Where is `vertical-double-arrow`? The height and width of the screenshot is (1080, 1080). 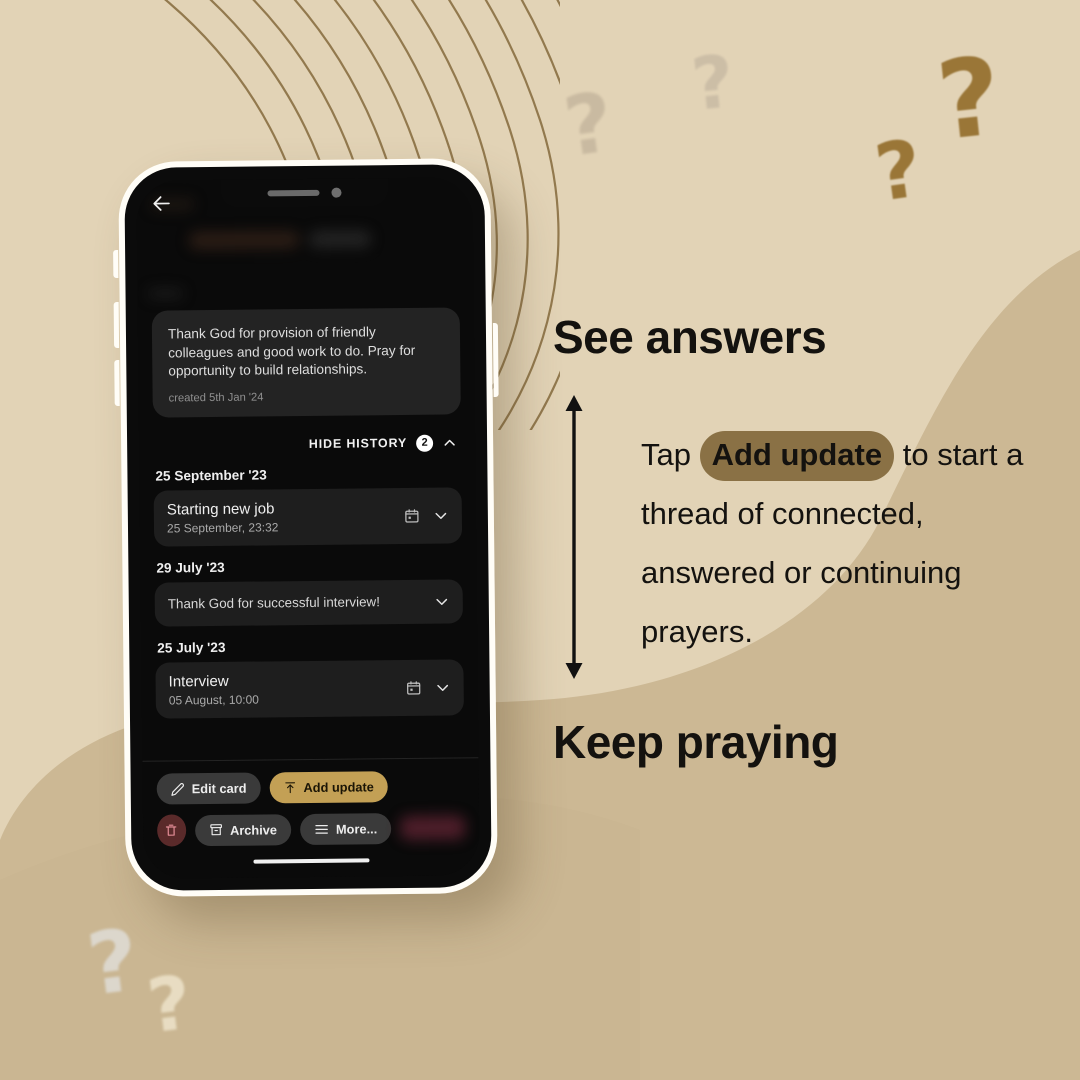
vertical-double-arrow is located at coordinates (574, 537).